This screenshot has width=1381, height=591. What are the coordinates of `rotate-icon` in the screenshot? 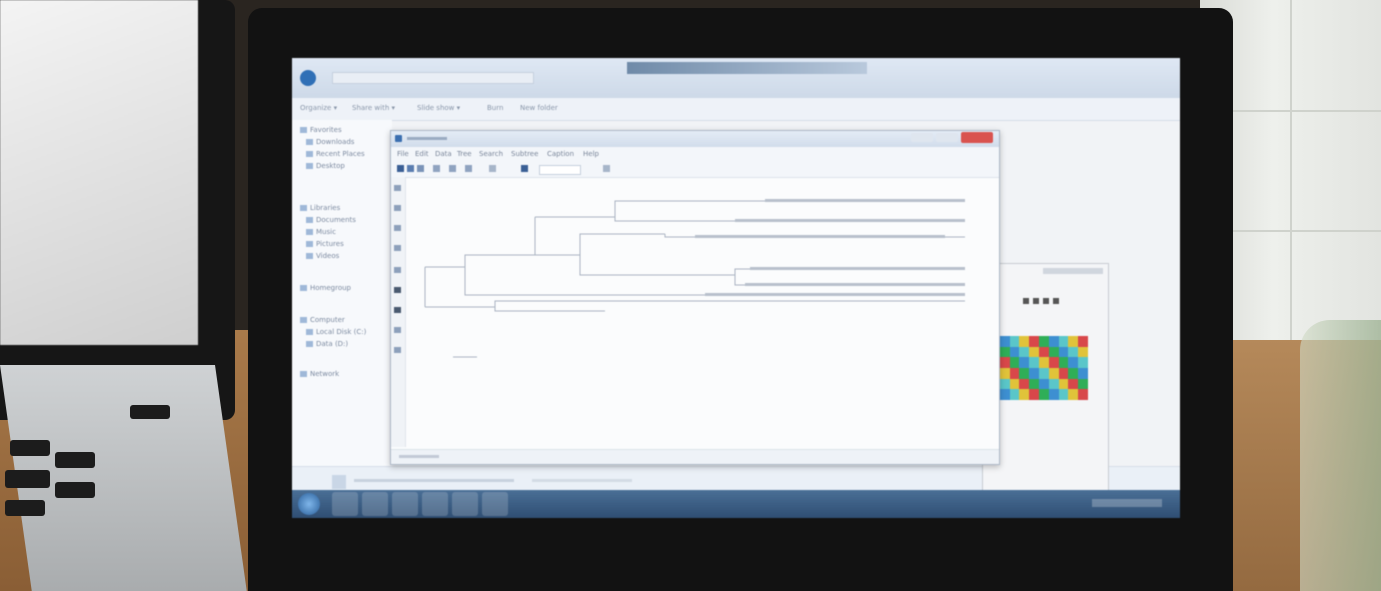 It's located at (468, 168).